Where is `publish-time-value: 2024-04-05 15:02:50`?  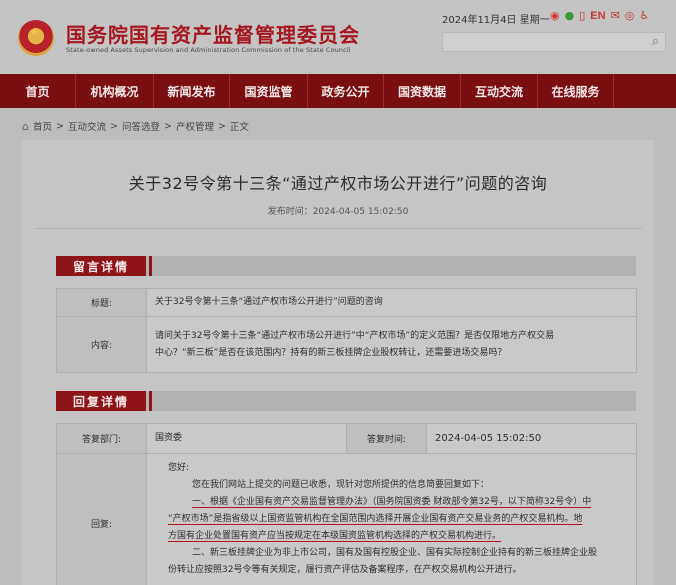 publish-time-value: 2024-04-05 15:02:50 is located at coordinates (360, 212).